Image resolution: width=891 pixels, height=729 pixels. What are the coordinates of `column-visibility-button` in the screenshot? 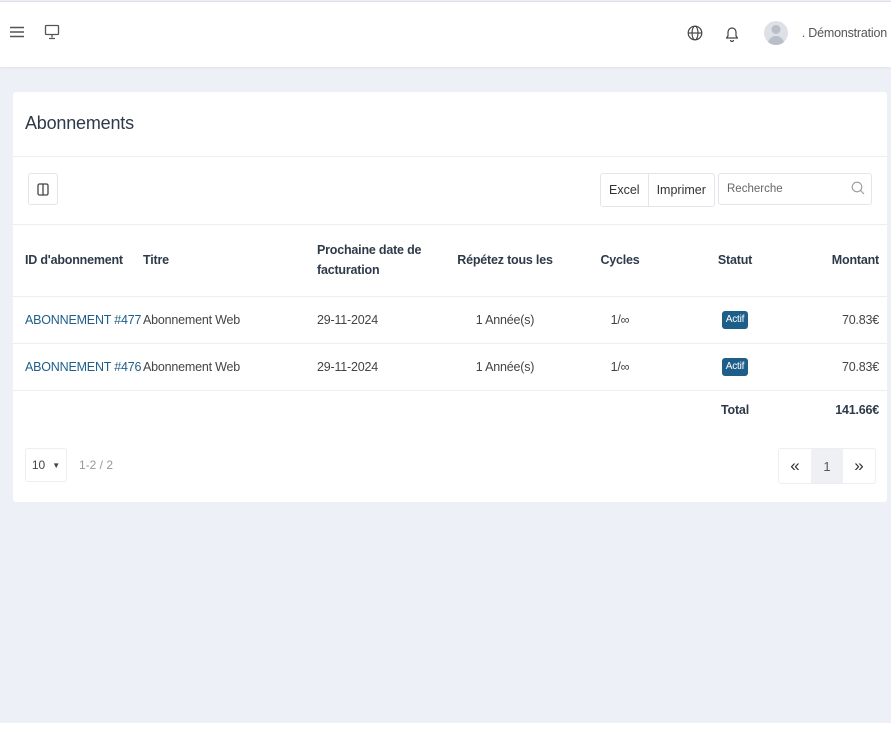 It's located at (43, 189).